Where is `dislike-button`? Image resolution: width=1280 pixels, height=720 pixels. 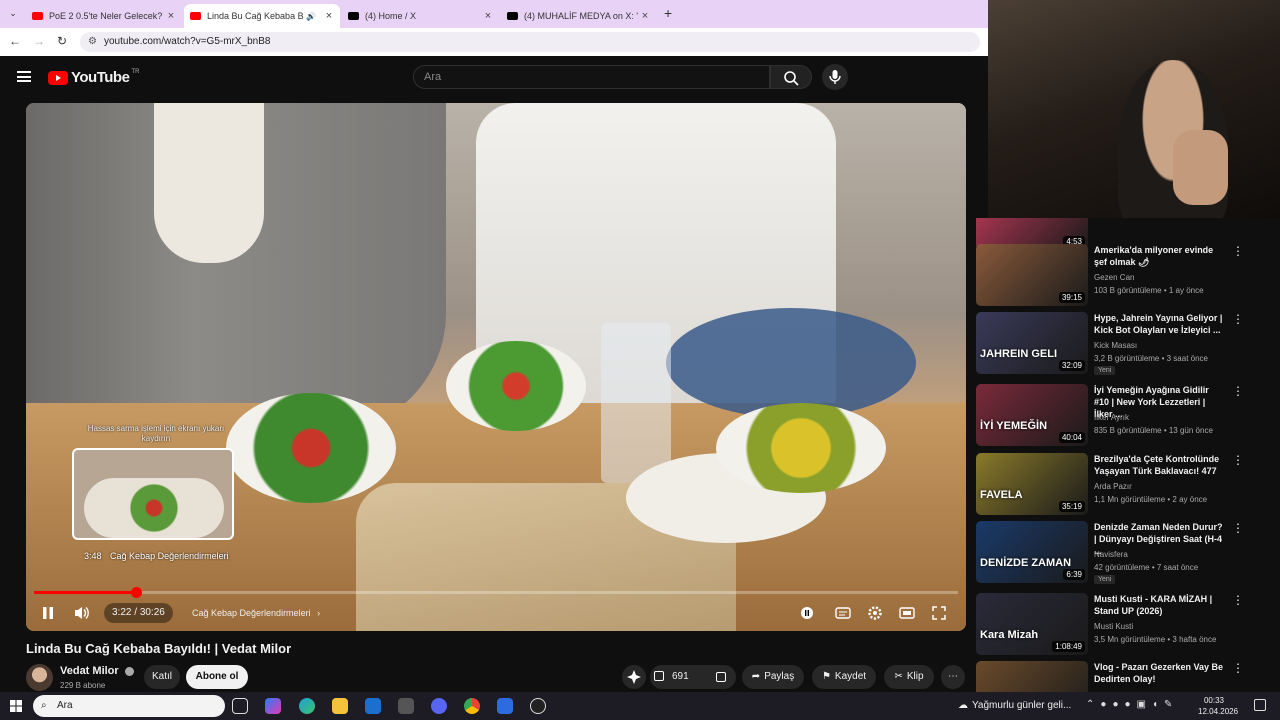 dislike-button is located at coordinates (722, 677).